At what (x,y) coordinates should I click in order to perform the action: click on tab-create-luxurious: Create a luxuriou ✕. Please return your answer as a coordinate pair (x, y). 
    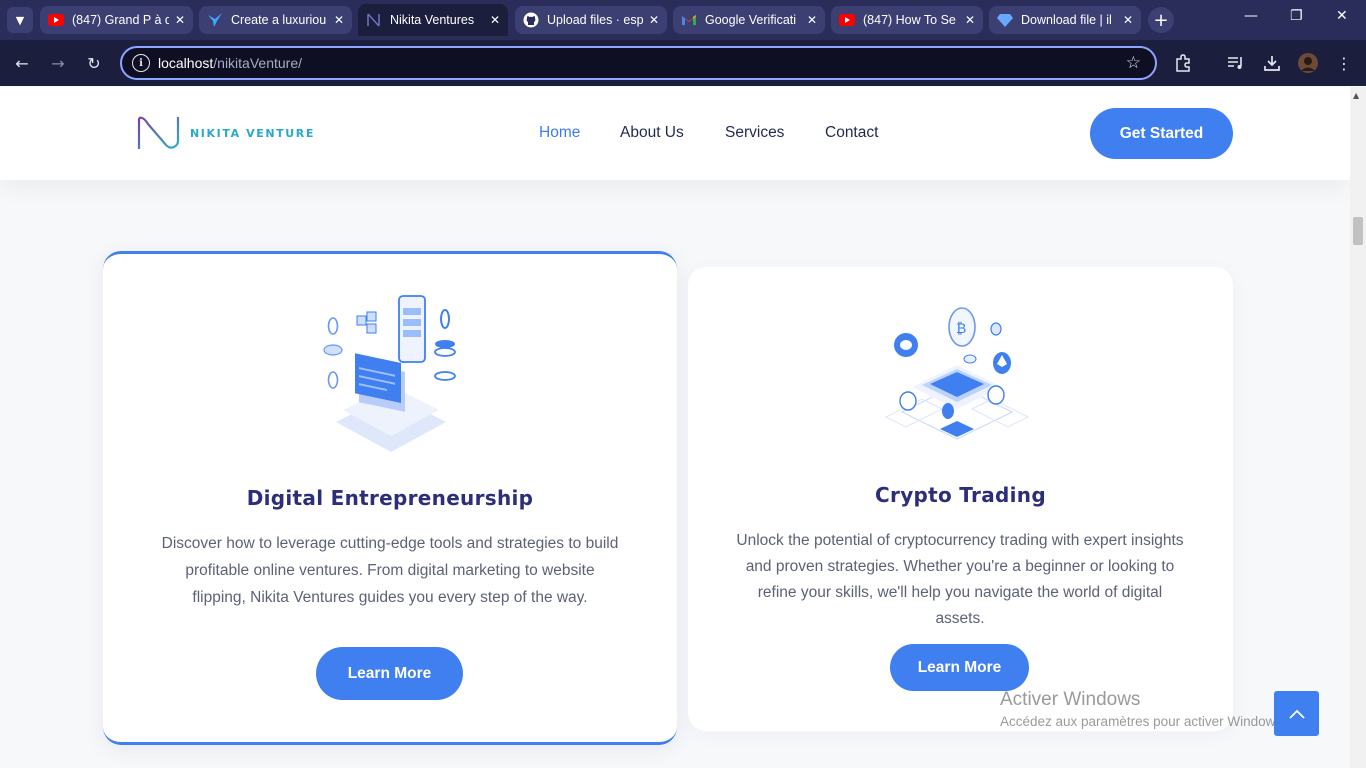
    Looking at the image, I should click on (275, 20).